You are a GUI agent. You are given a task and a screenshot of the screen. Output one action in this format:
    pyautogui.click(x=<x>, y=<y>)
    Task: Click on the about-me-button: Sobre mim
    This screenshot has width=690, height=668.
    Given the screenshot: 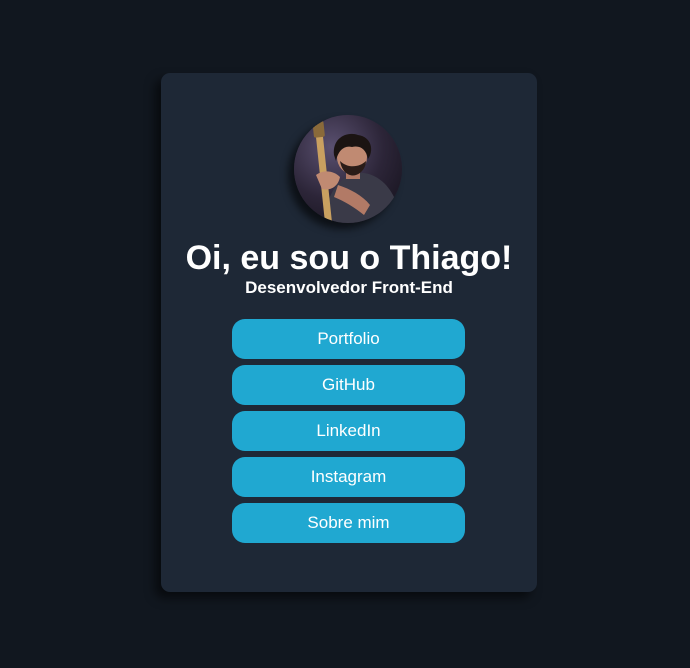 What is the action you would take?
    pyautogui.click(x=348, y=523)
    